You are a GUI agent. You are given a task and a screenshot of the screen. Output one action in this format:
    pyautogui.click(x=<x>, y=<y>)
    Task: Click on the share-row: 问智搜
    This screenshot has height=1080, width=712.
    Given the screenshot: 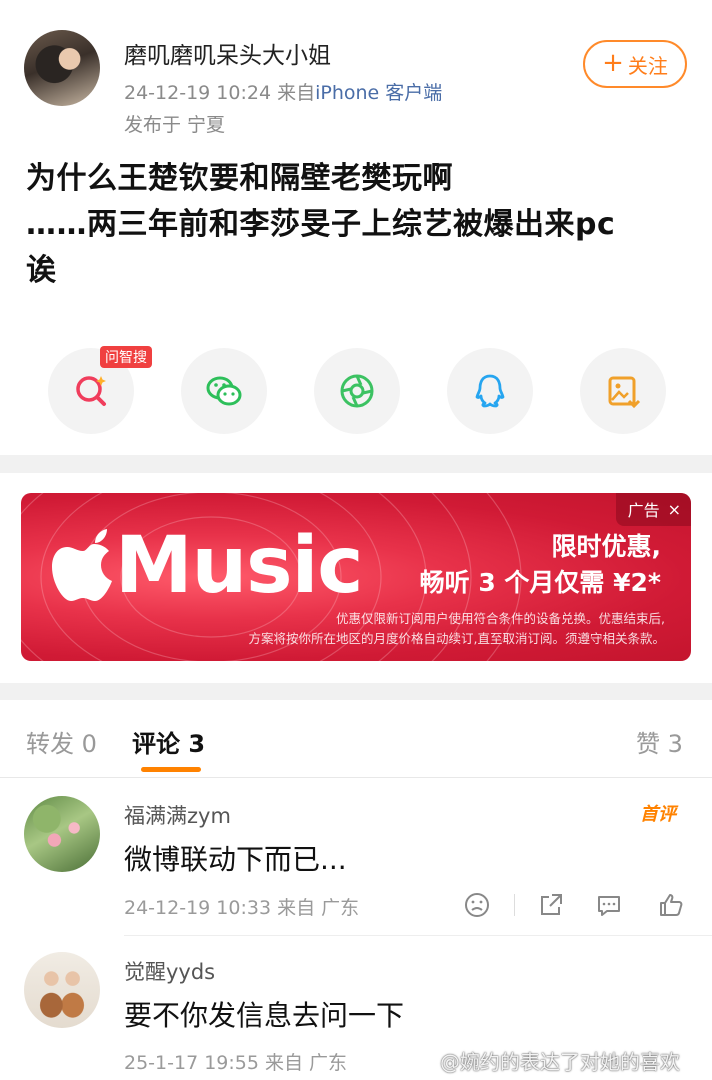 What is the action you would take?
    pyautogui.click(x=358, y=390)
    